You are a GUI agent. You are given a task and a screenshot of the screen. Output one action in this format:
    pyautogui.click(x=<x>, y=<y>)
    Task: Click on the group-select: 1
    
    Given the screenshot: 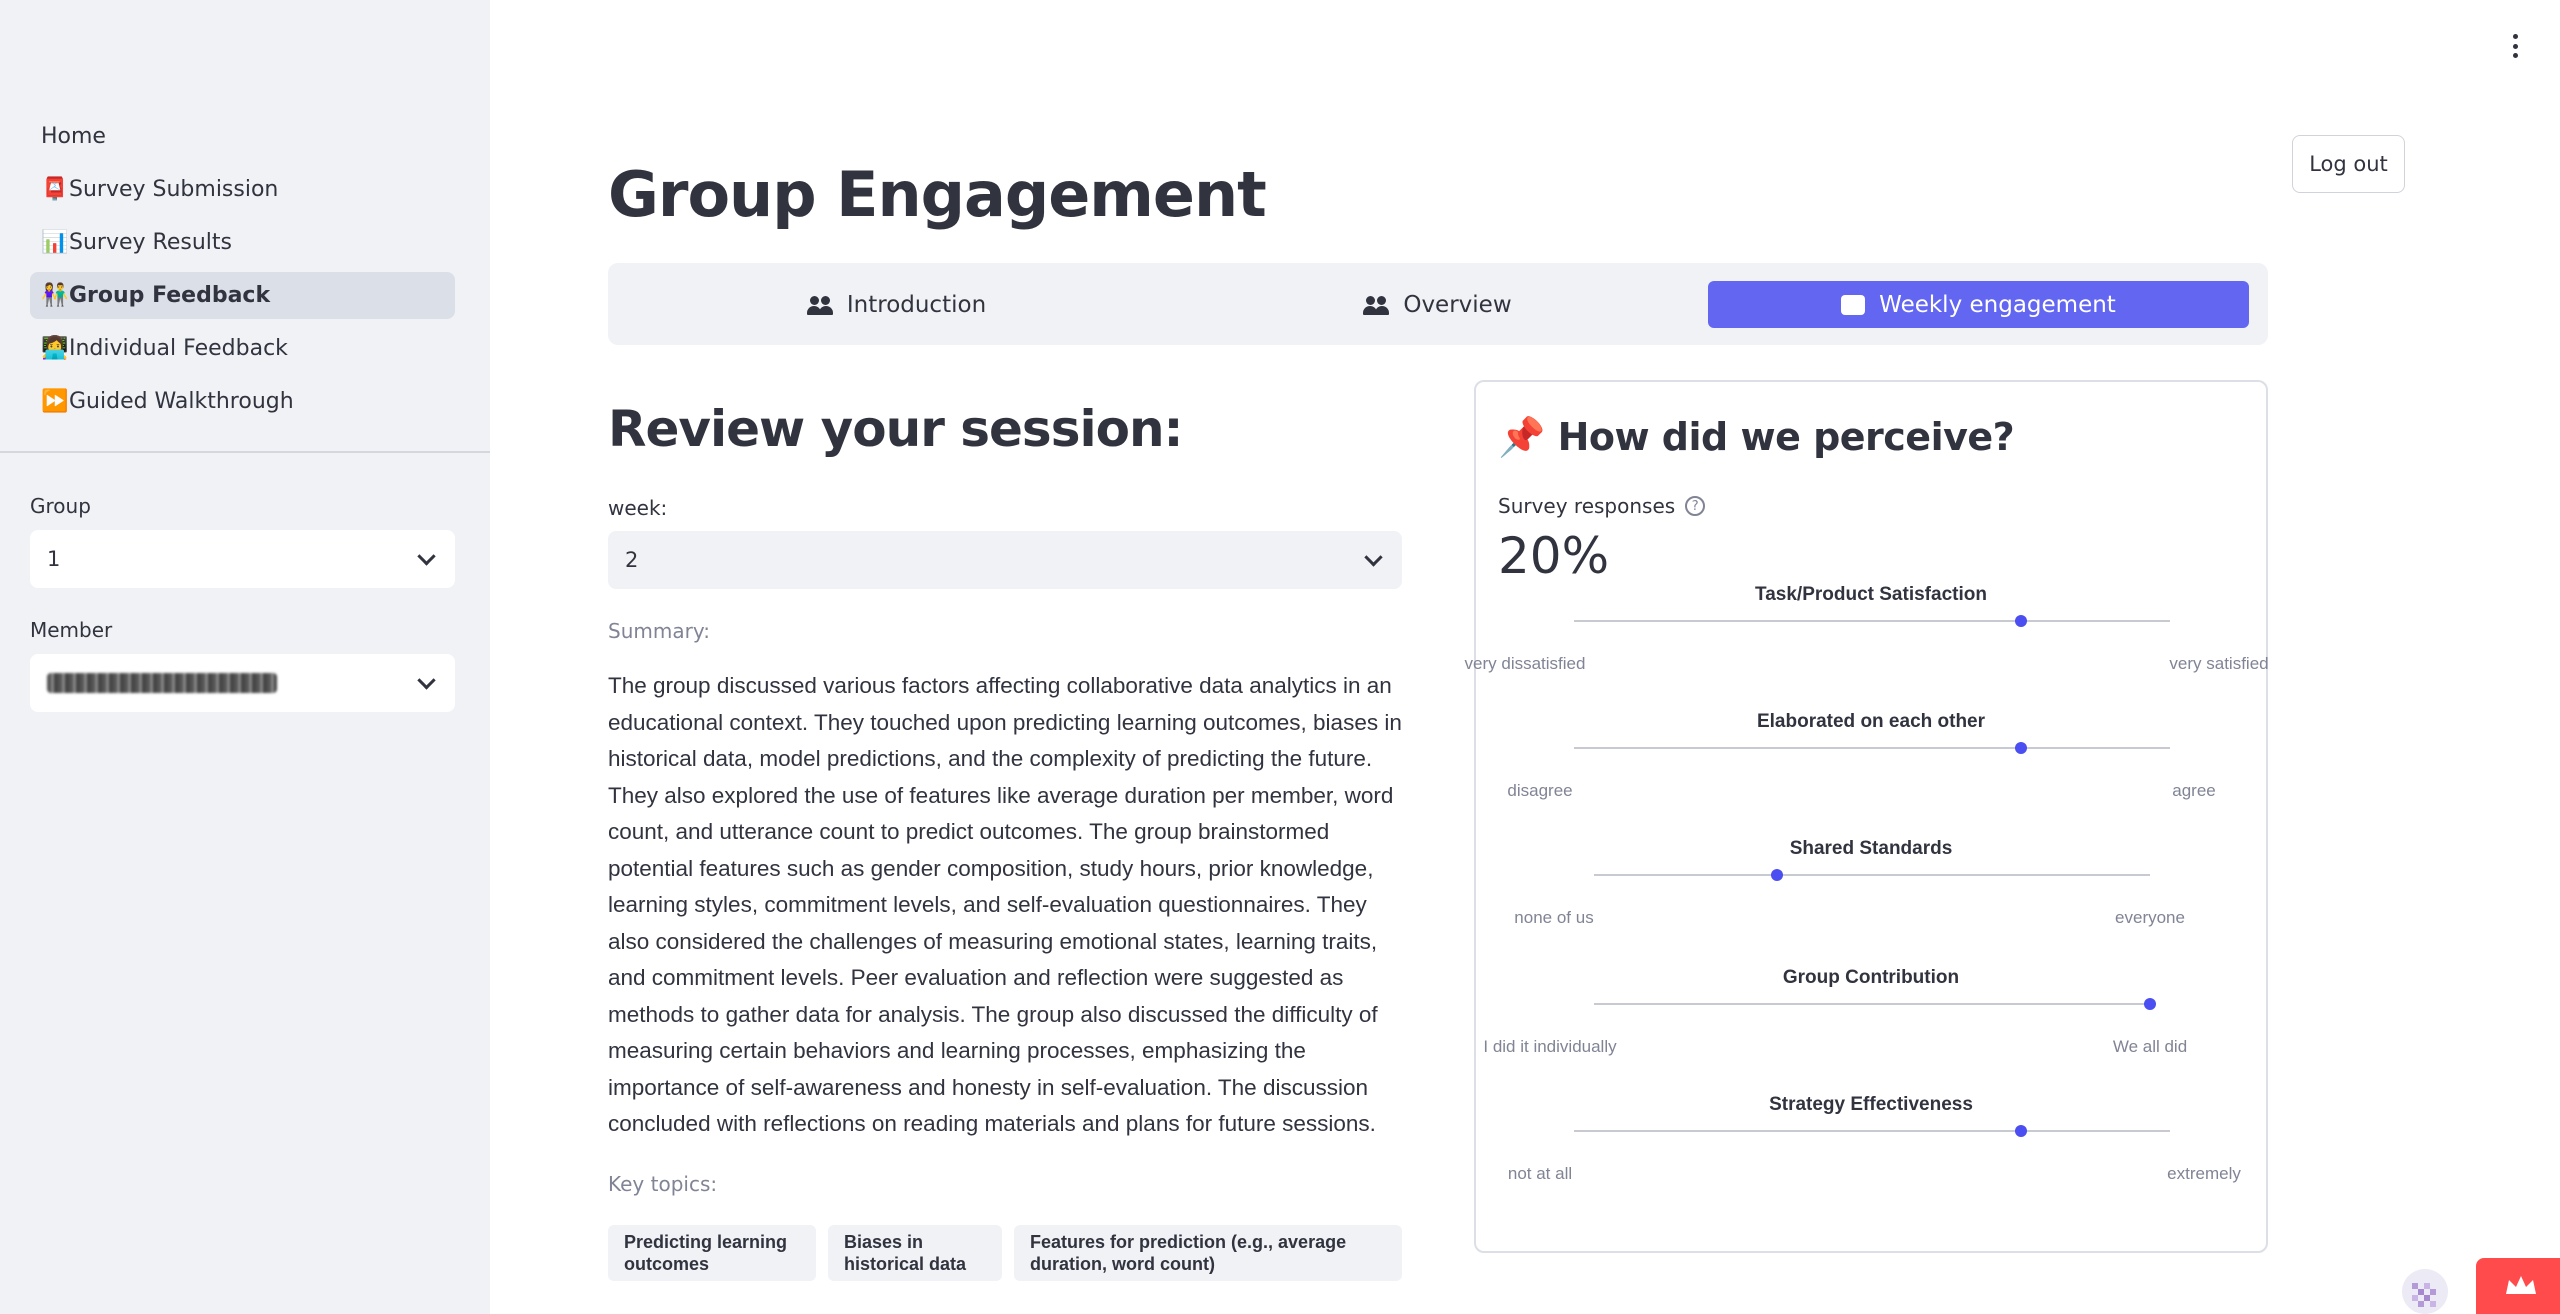 What is the action you would take?
    pyautogui.click(x=242, y=559)
    